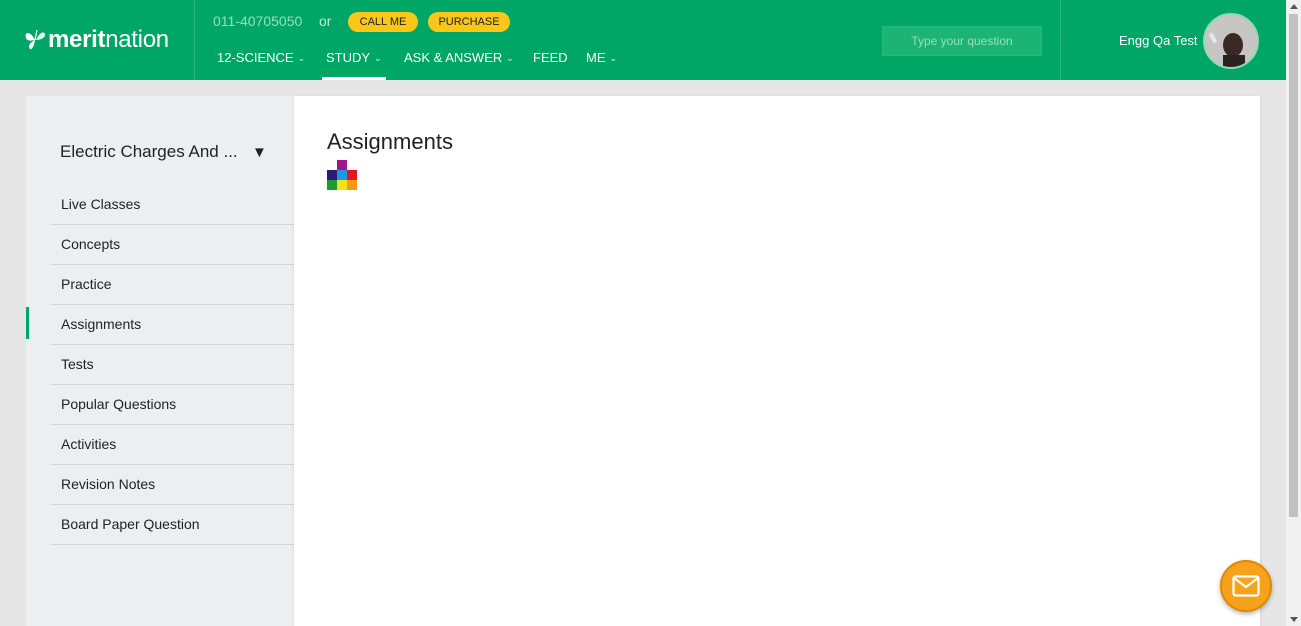 This screenshot has width=1301, height=626. Describe the element at coordinates (1294, 6) in the screenshot. I see `scroll-up-arrow-icon` at that location.